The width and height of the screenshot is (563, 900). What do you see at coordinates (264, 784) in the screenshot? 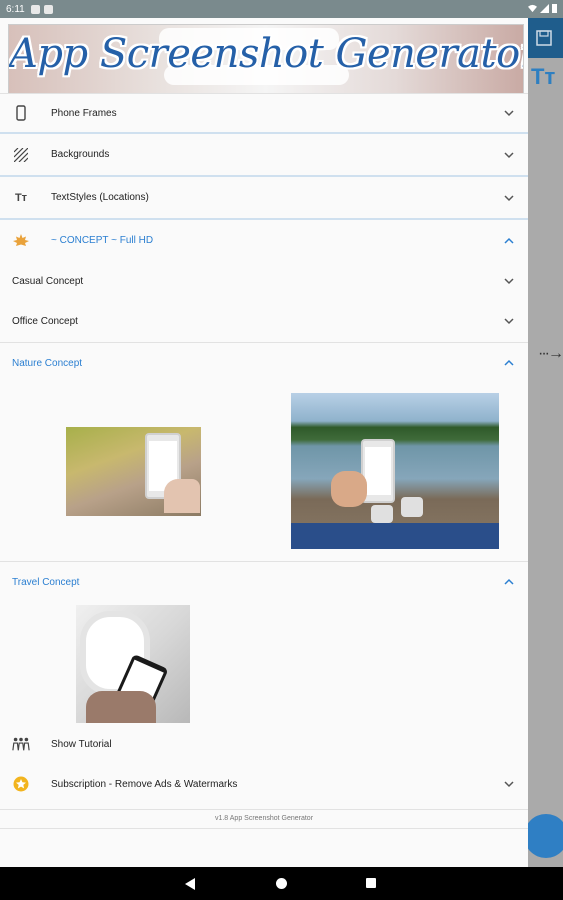
I see `menu-item-subscription: Subscription - Remove Ads & Watermarks` at bounding box center [264, 784].